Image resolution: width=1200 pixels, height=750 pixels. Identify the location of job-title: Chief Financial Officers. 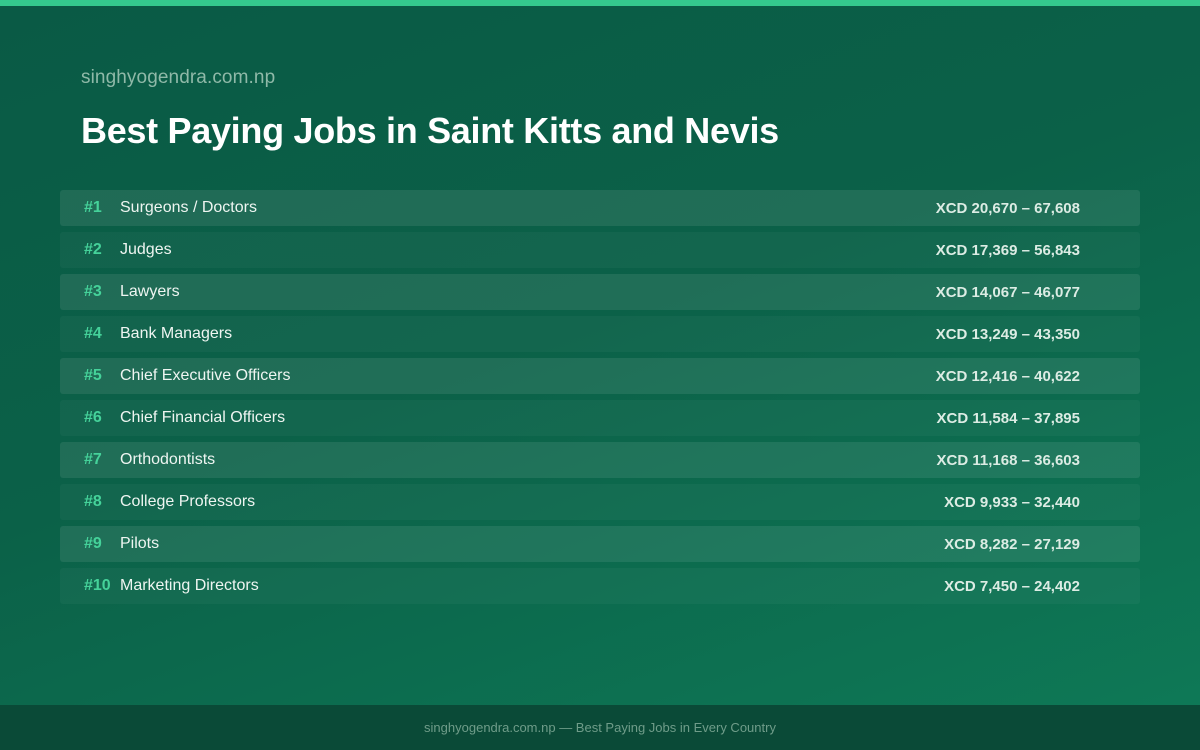
(203, 417).